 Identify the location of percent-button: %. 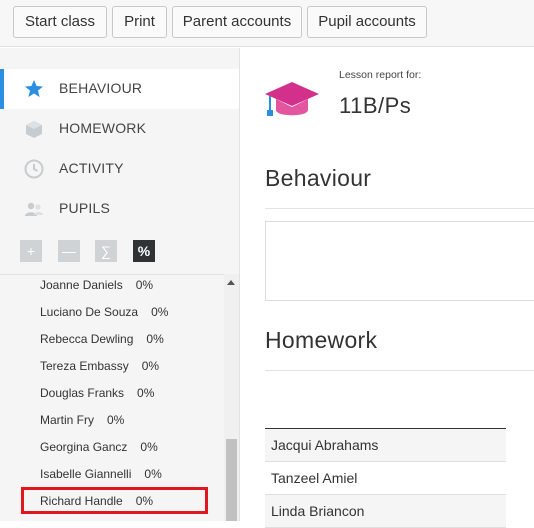
(144, 251).